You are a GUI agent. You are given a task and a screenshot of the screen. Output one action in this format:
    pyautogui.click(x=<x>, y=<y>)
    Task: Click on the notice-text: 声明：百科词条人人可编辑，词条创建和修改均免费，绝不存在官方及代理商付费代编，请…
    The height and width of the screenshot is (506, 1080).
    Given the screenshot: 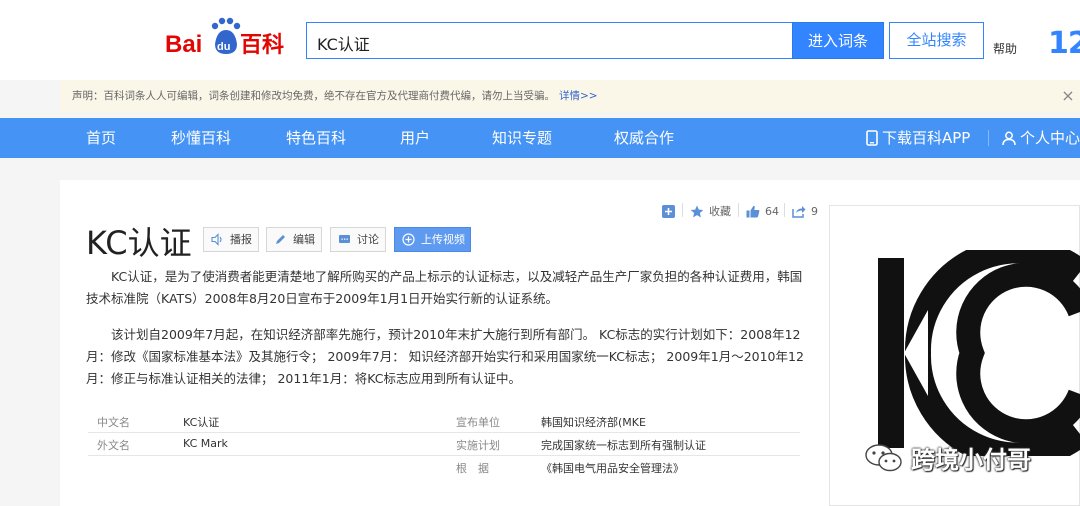 What is the action you would take?
    pyautogui.click(x=313, y=96)
    